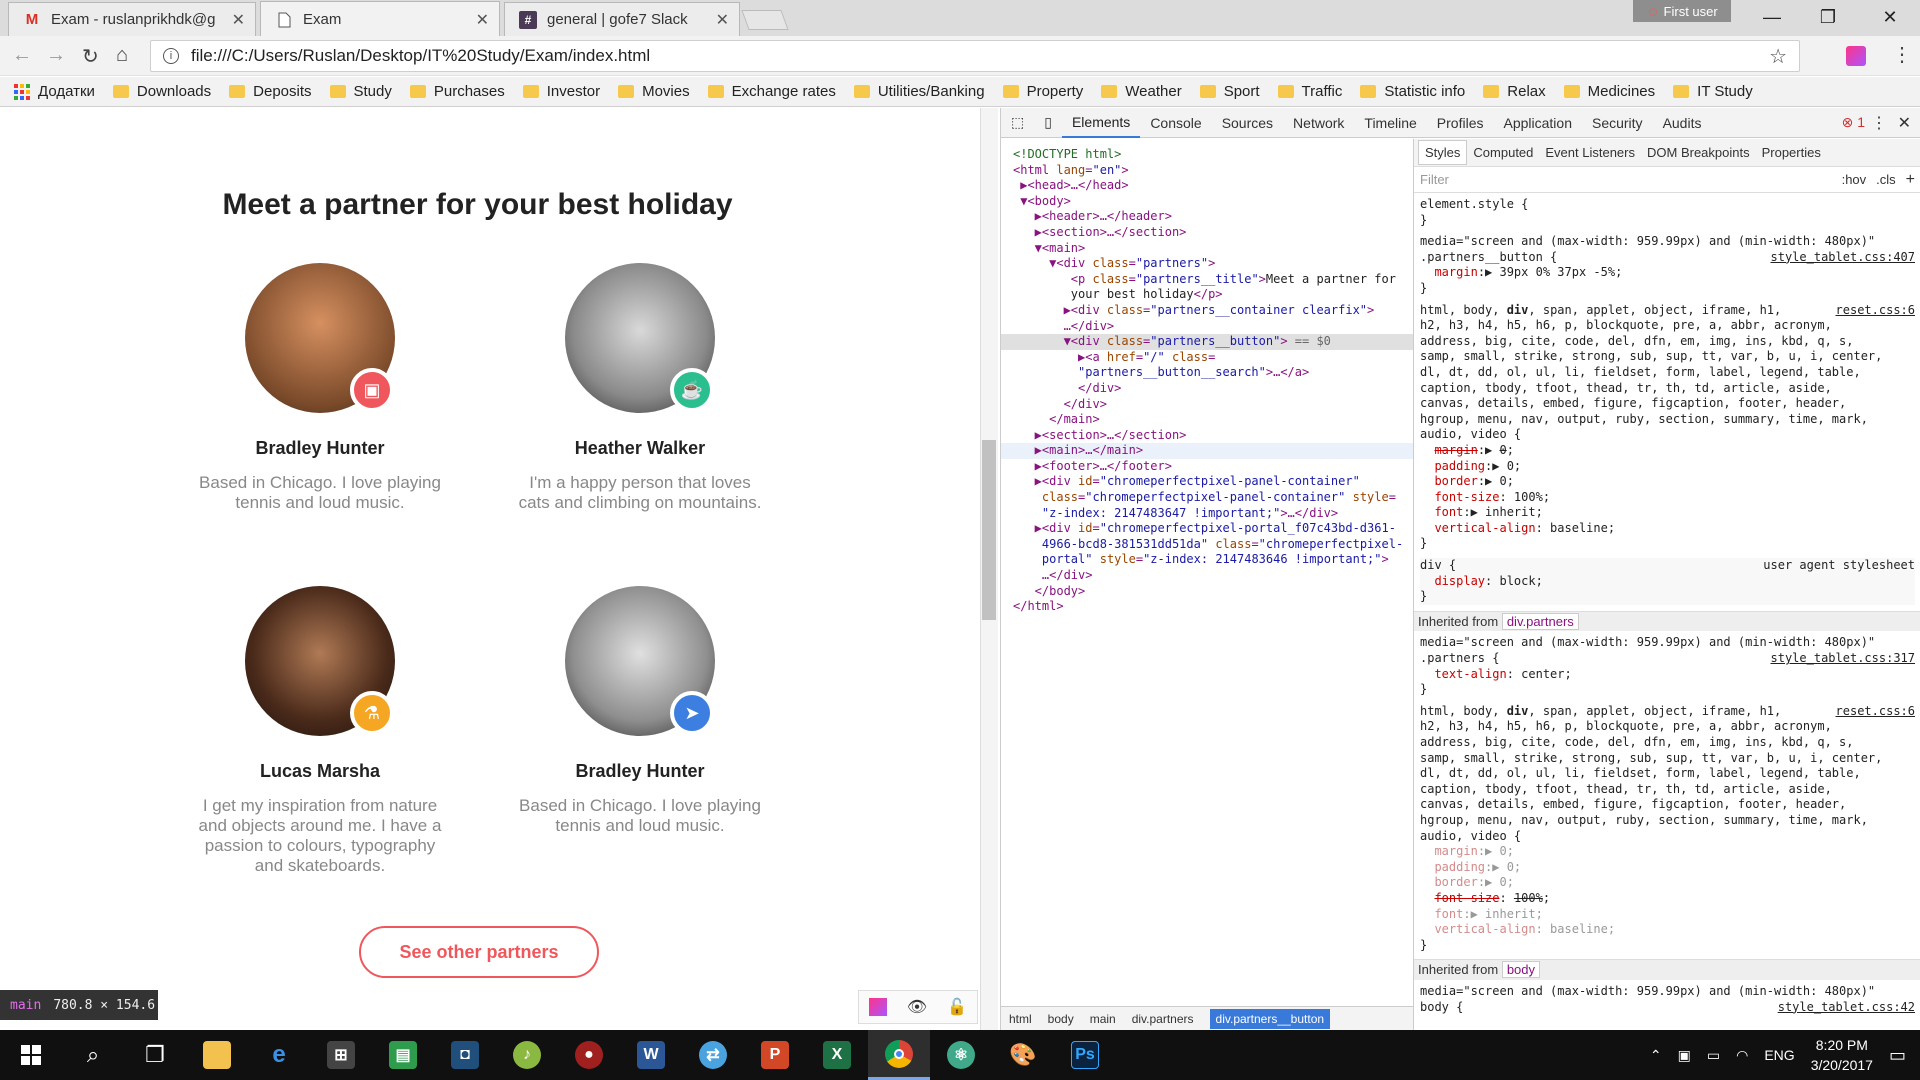 This screenshot has width=1920, height=1080. I want to click on tab-network: Network, so click(1318, 123).